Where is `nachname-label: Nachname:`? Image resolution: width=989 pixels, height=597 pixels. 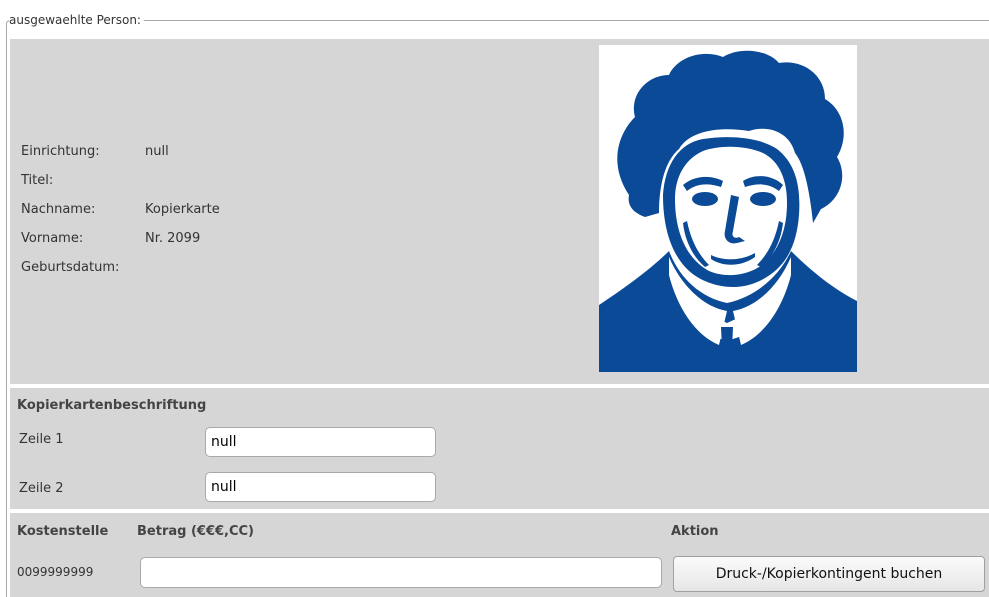
nachname-label: Nachname: is located at coordinates (58, 209).